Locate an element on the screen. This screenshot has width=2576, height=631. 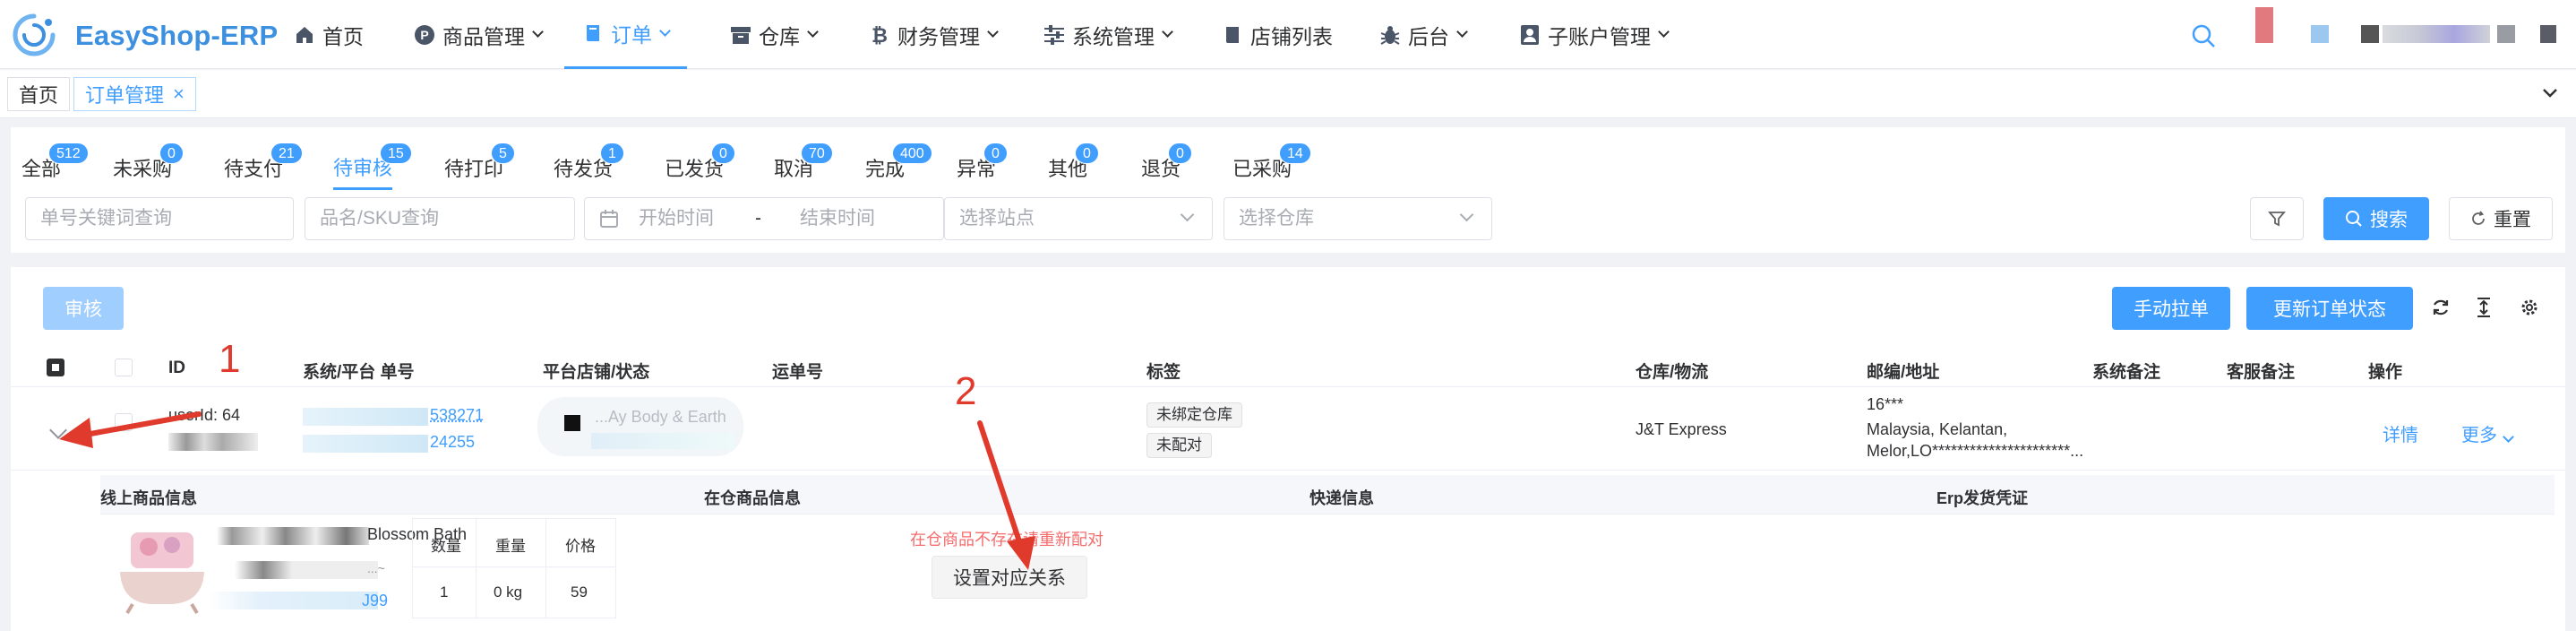
refresh-icon is located at coordinates (2441, 308).